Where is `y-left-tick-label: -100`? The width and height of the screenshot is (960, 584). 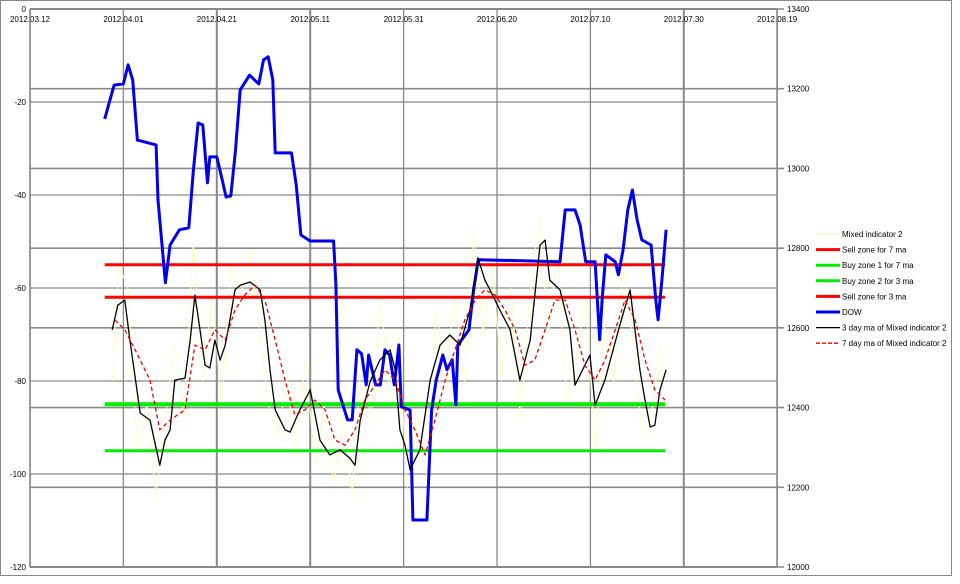
y-left-tick-label: -100 is located at coordinates (18, 474).